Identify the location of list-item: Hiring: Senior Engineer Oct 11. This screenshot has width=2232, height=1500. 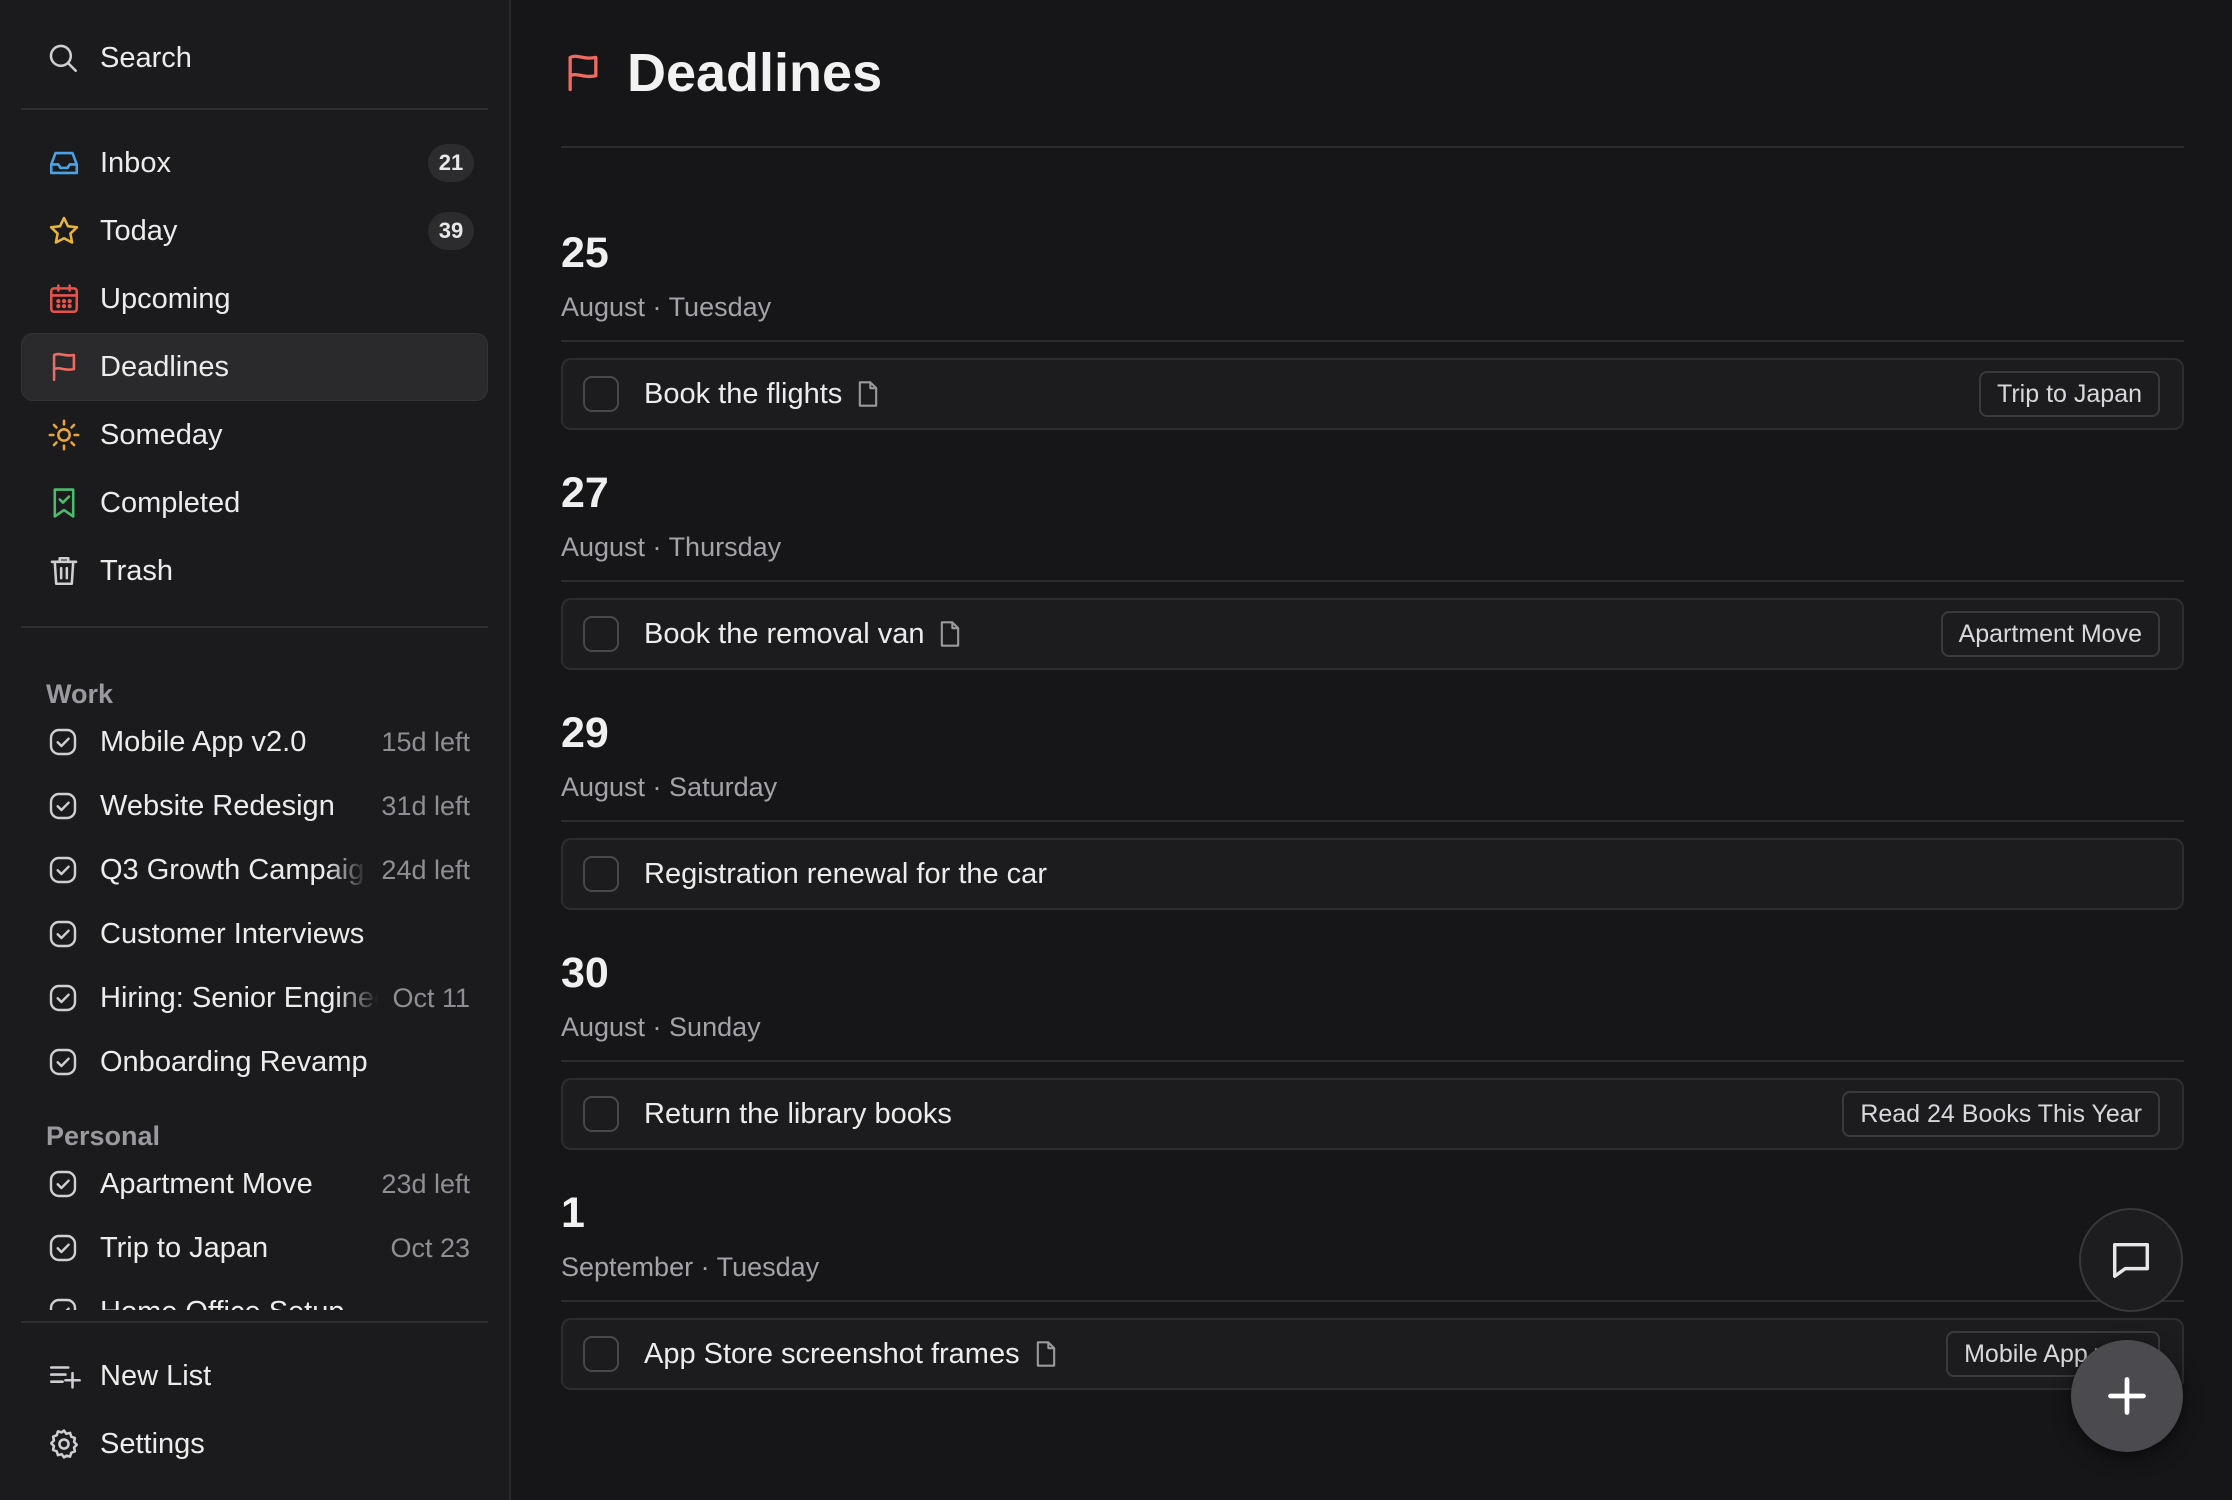
(254, 998).